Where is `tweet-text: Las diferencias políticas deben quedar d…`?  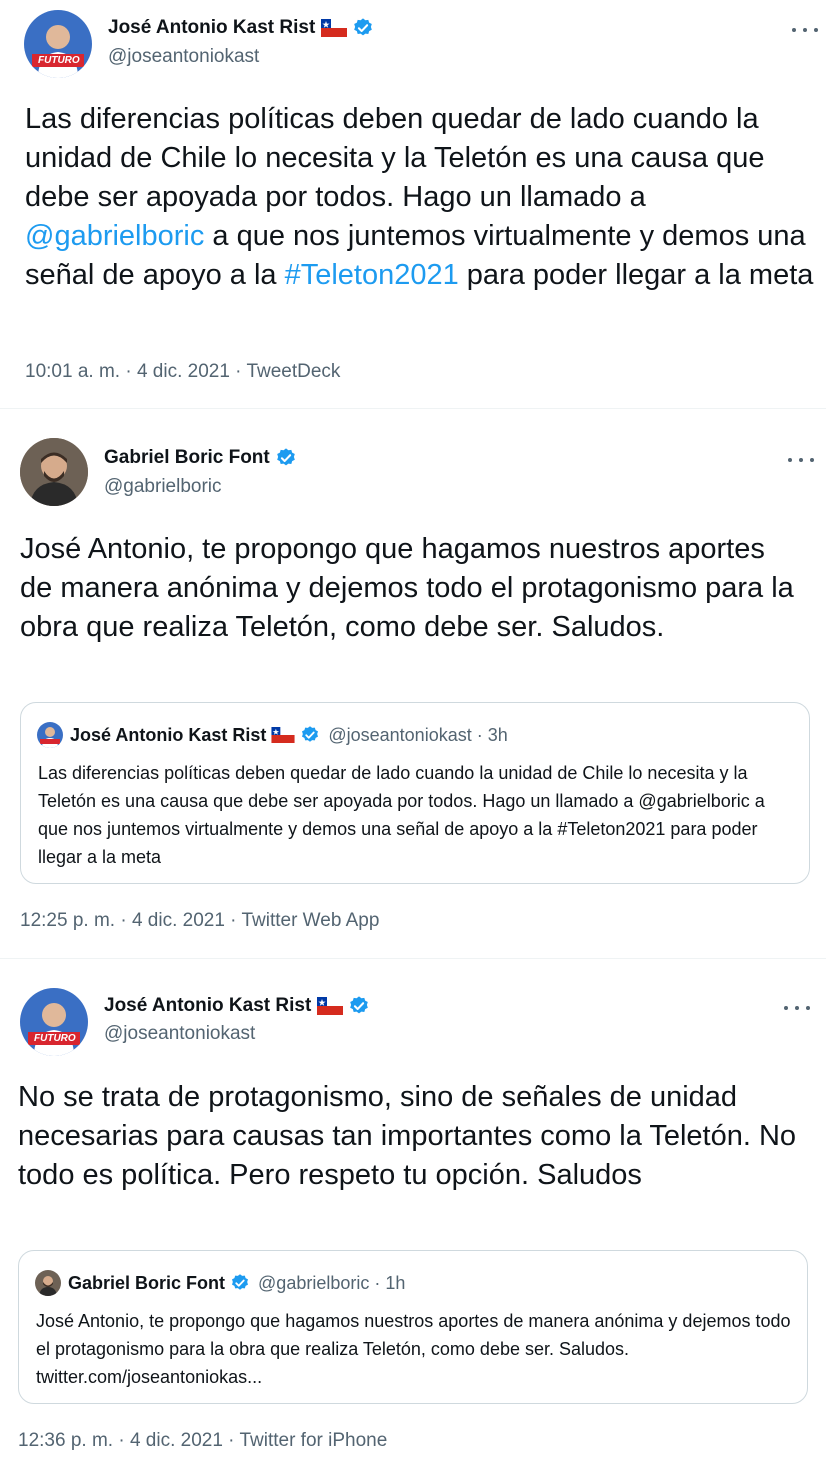
tweet-text: Las diferencias políticas deben quedar d… is located at coordinates (419, 197).